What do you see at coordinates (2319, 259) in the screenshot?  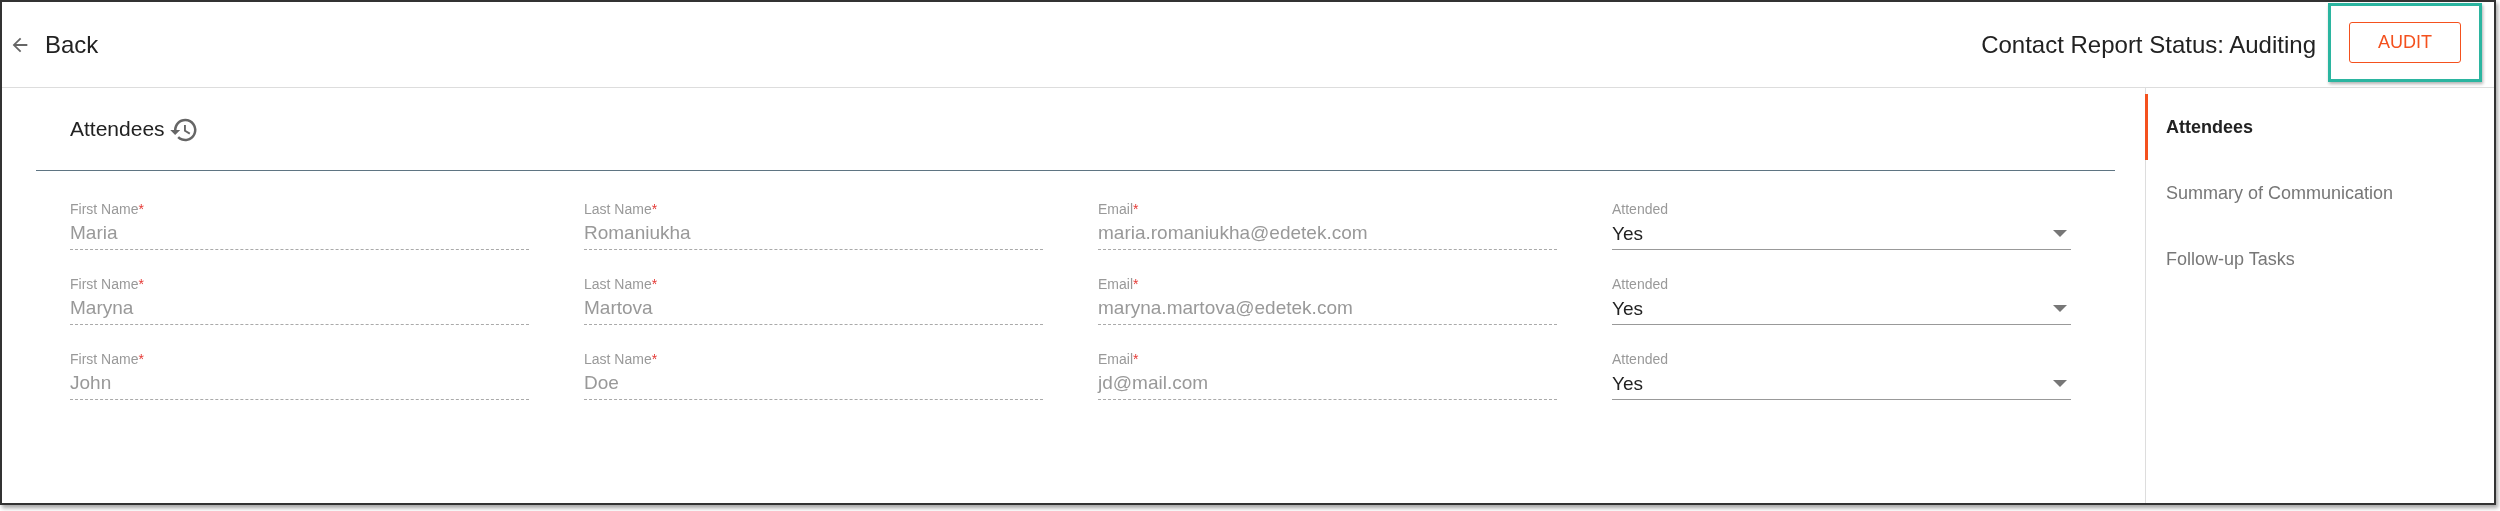 I see `sidebar-item: Follow-up Tasks` at bounding box center [2319, 259].